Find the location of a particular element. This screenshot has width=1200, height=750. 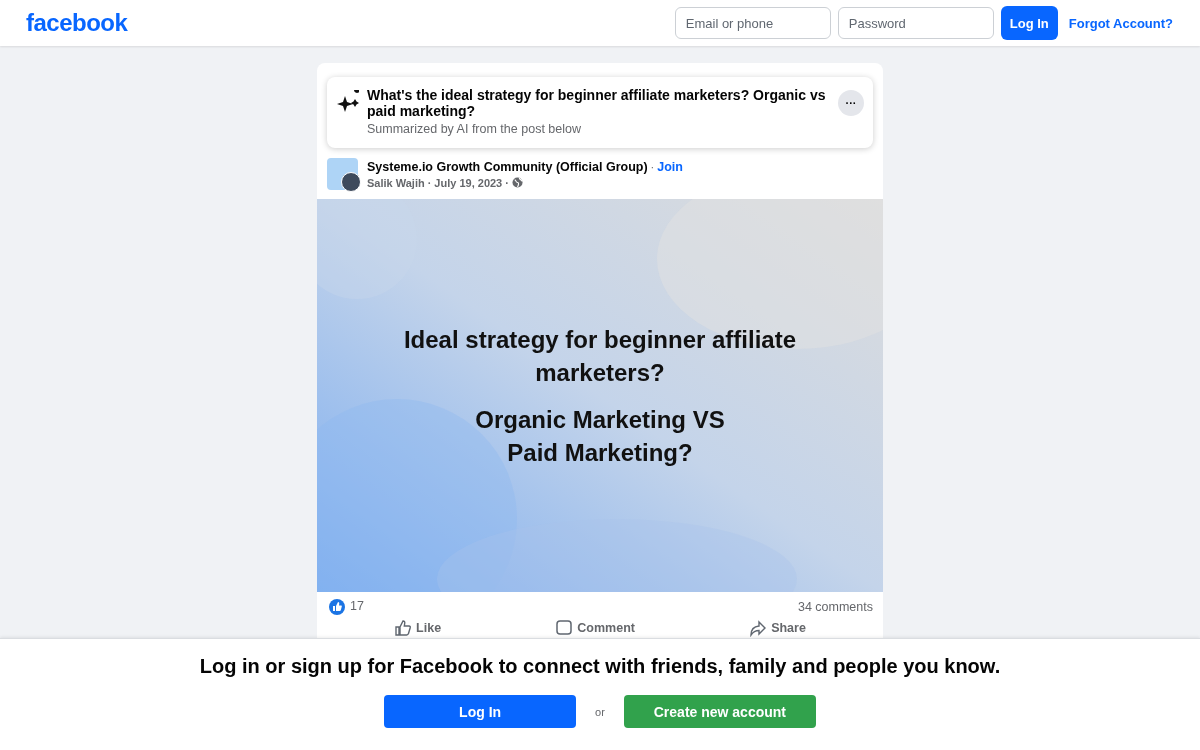

author-name: Salik Wajih is located at coordinates (396, 182).